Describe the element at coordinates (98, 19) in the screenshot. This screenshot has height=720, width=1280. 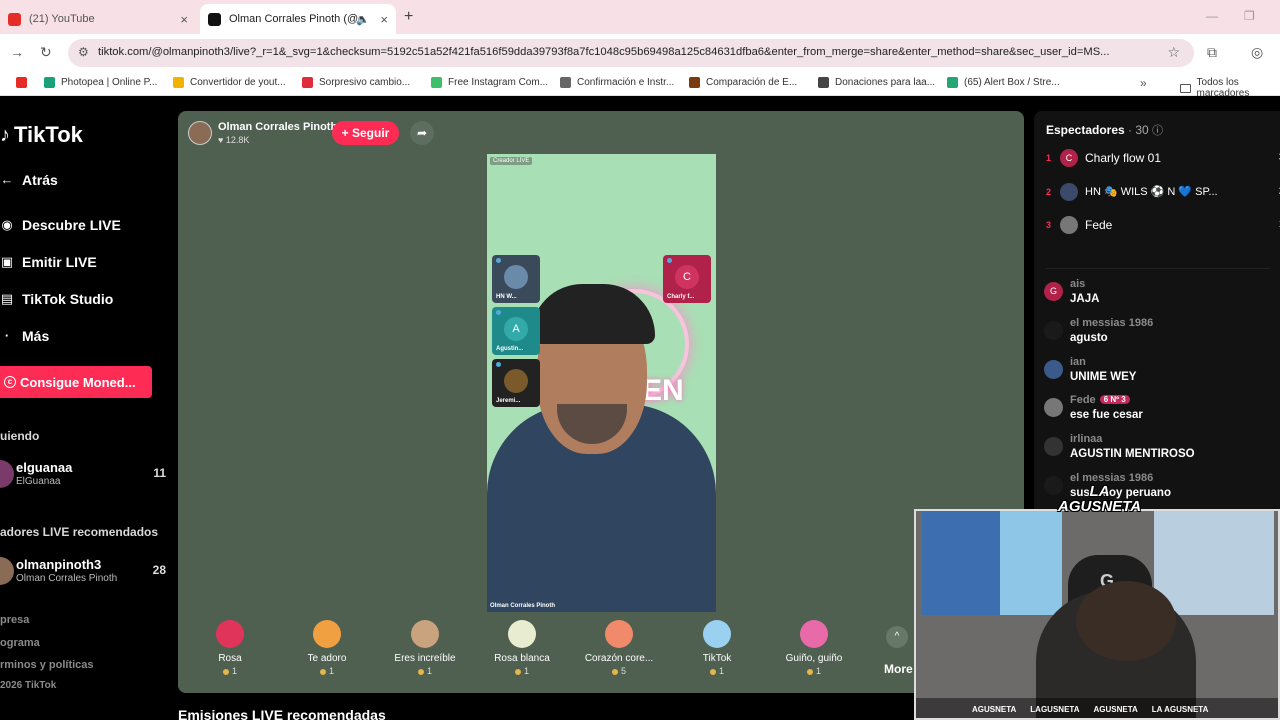
I see `tab-youtube: (21) YouTube ×` at that location.